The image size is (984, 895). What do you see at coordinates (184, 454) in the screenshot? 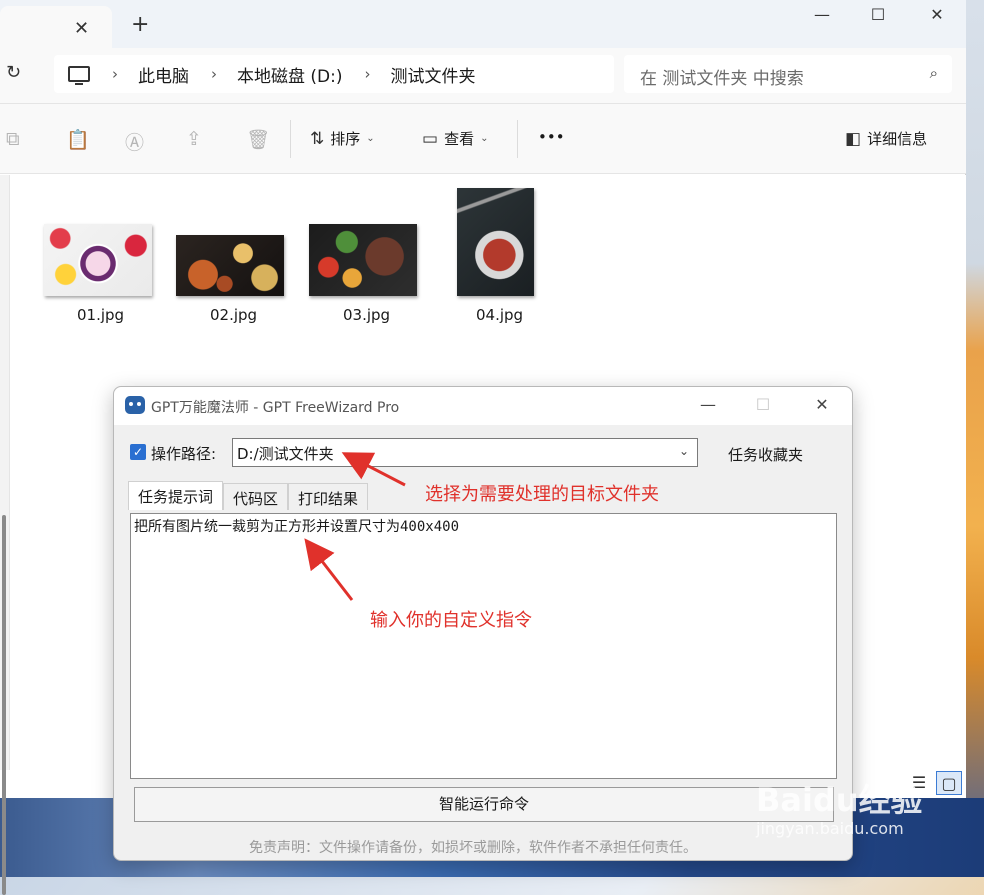
I see `path-label: 操作路径:` at bounding box center [184, 454].